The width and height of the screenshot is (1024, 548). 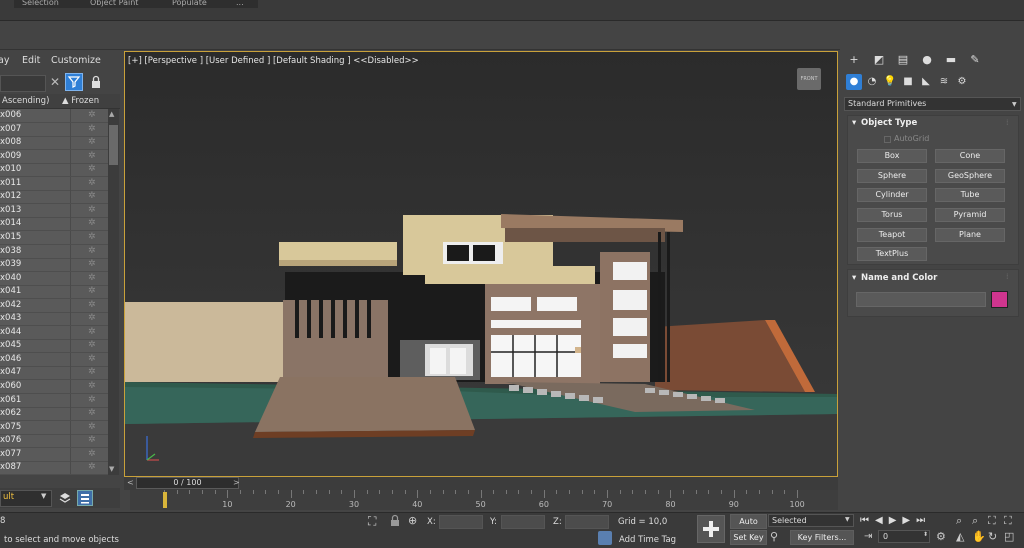 What do you see at coordinates (809, 79) in the screenshot?
I see `viewcube-icon: FRONT` at bounding box center [809, 79].